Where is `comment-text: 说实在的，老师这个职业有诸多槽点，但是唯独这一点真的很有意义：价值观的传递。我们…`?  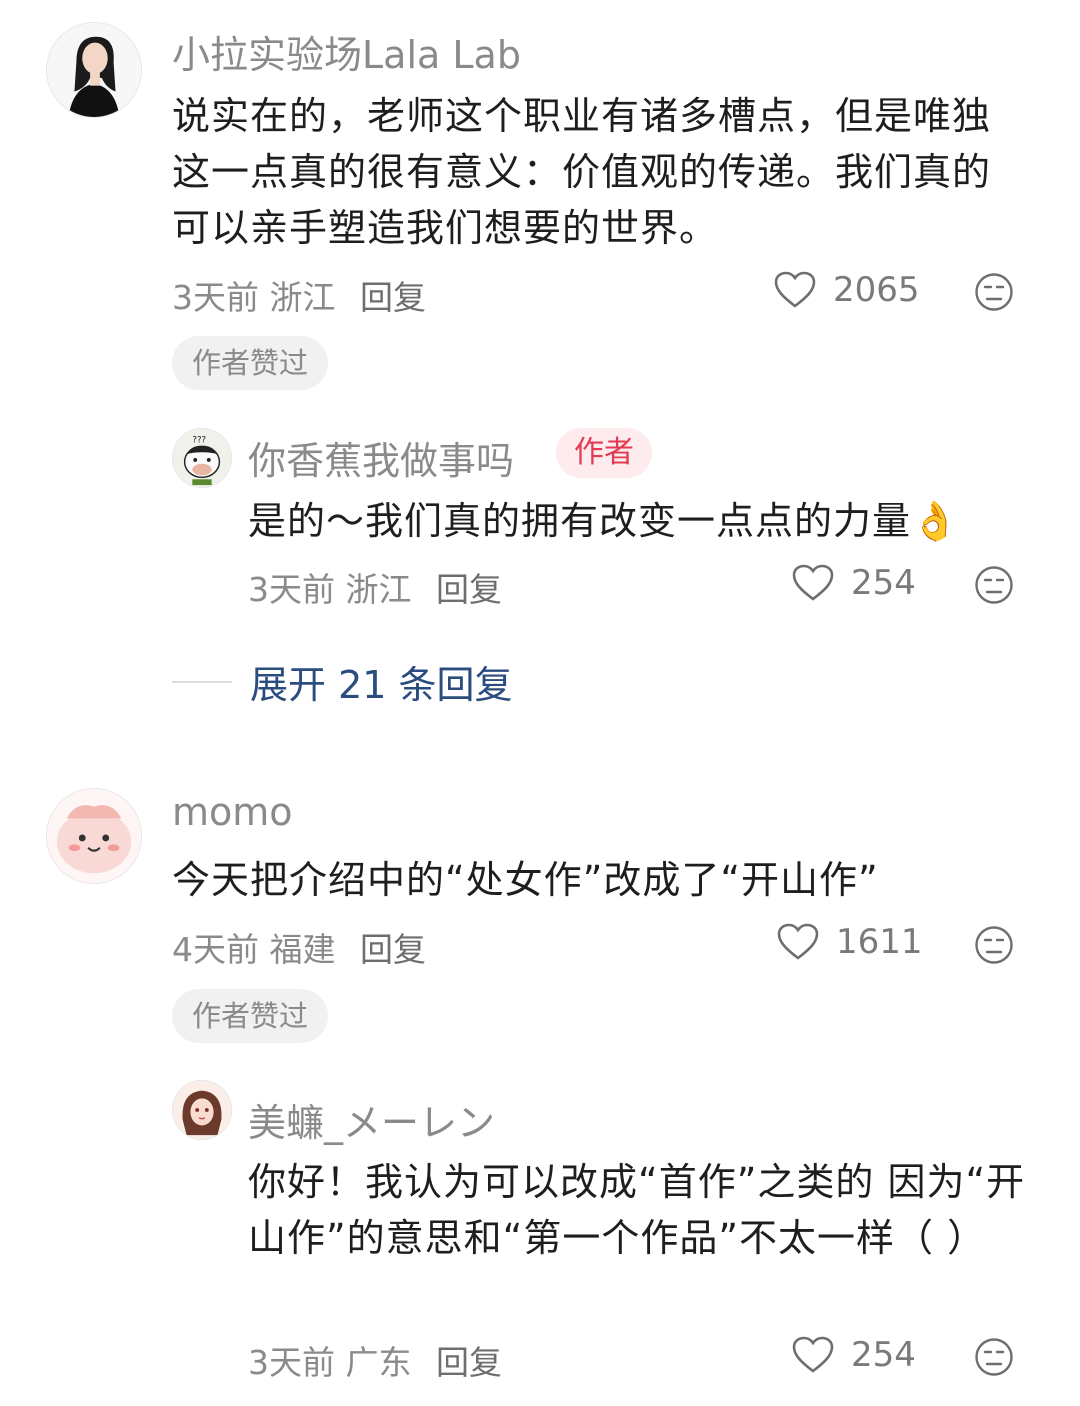 comment-text: 说实在的，老师这个职业有诸多槽点，但是唯独这一点真的很有意义：价值观的传递。我们… is located at coordinates (582, 172).